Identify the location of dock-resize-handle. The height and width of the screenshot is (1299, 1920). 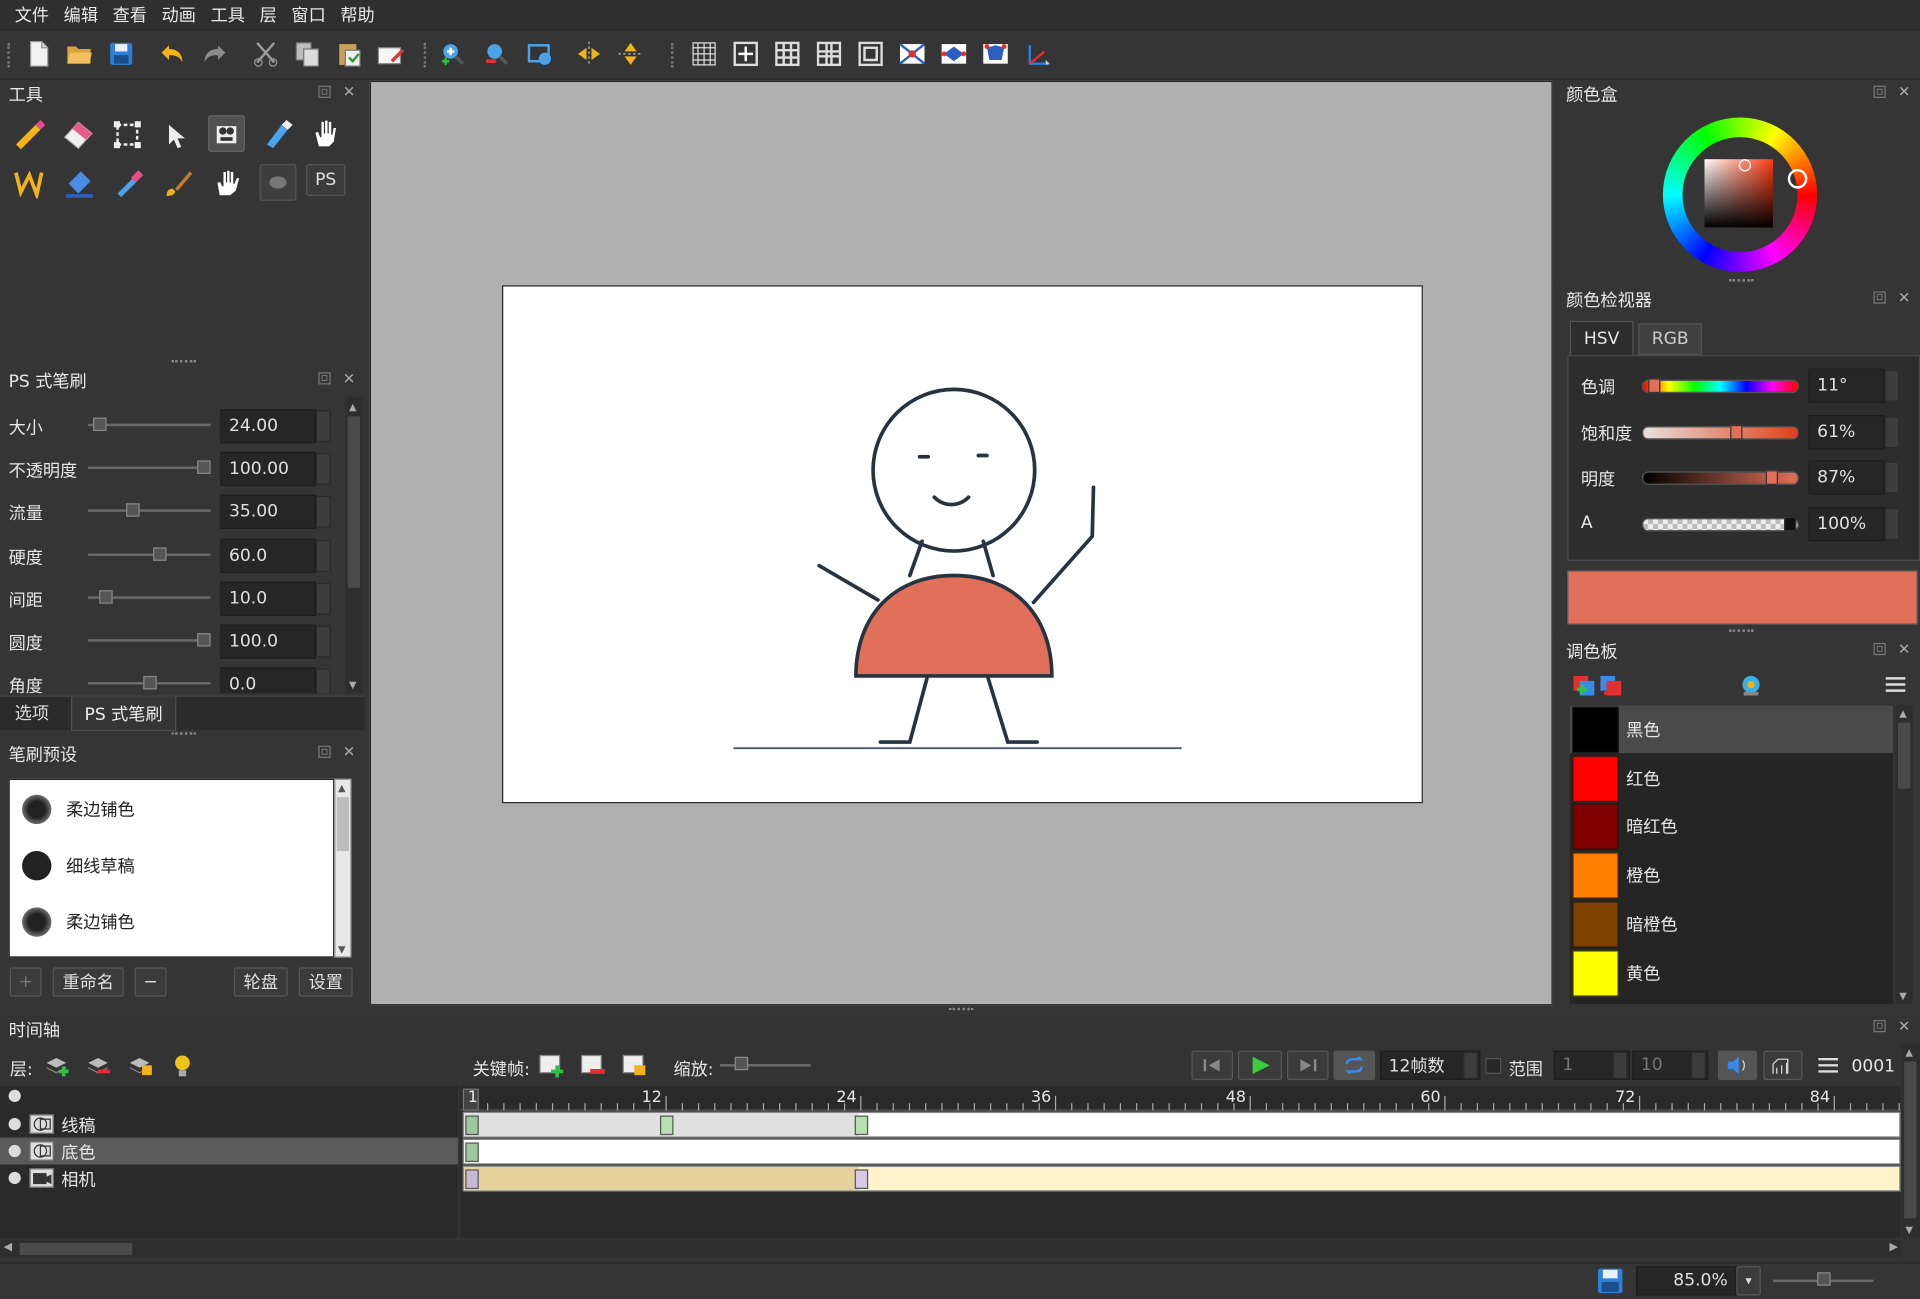
(961, 1010).